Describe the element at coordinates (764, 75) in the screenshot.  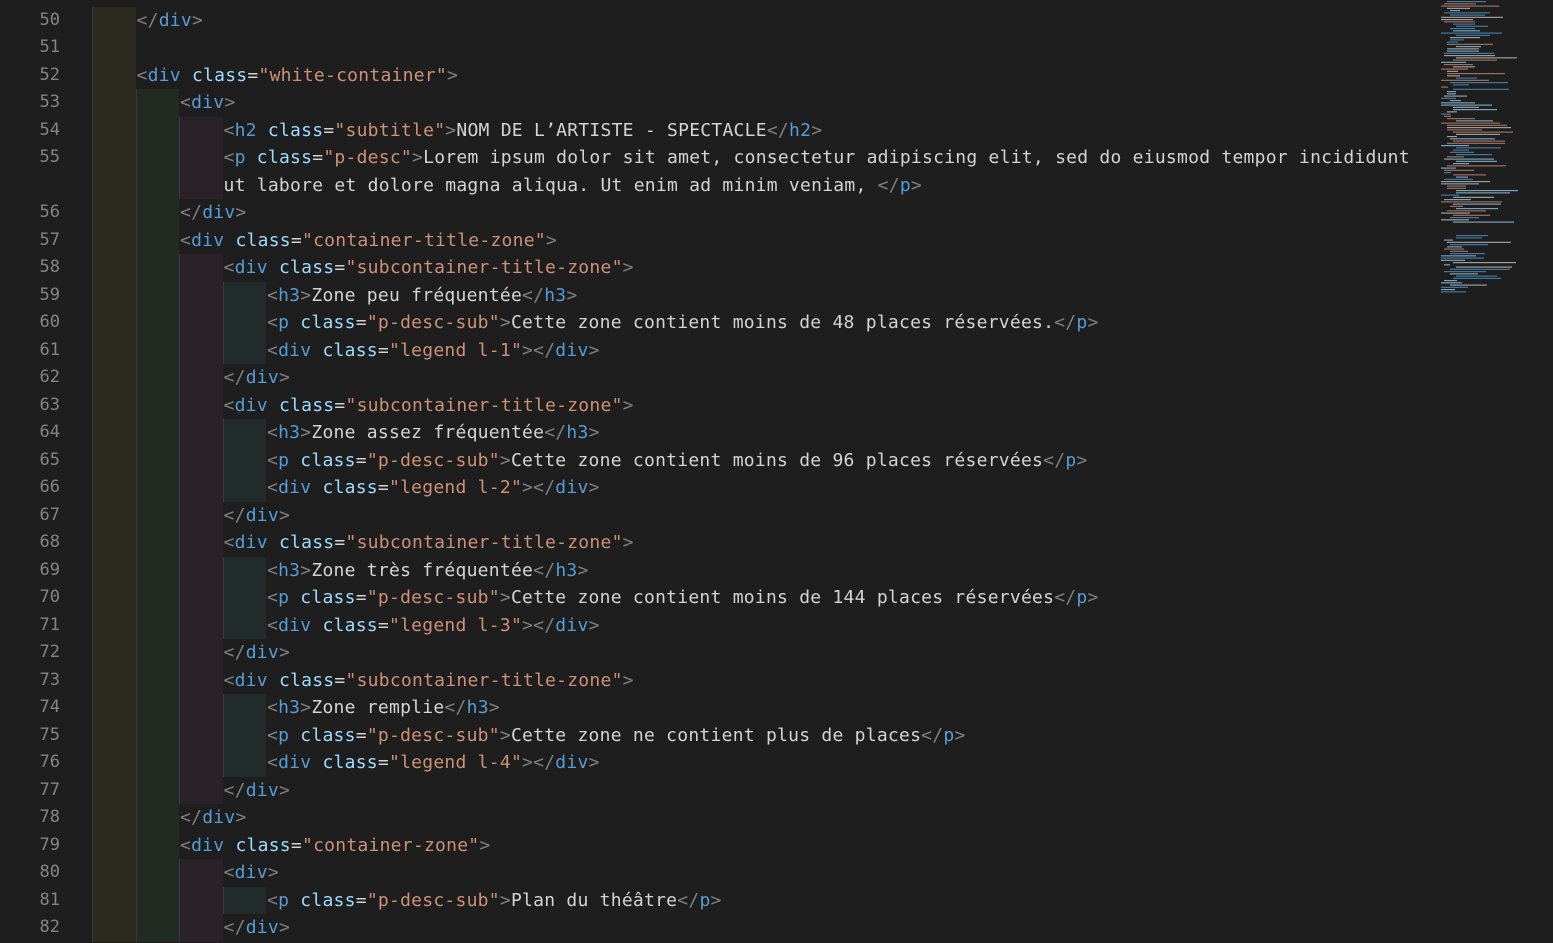
I see `code-line: <div class="white-container">` at that location.